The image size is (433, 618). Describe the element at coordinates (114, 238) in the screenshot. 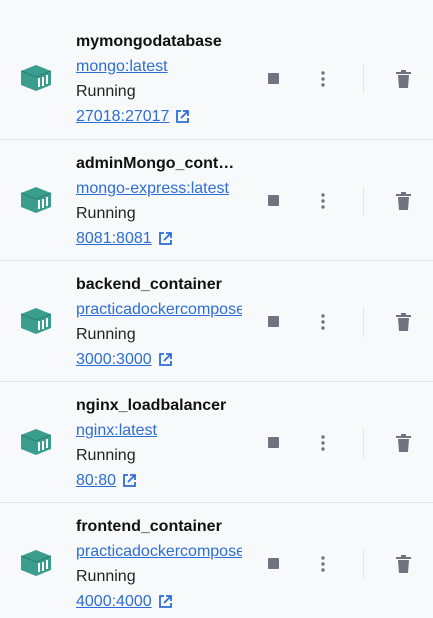

I see `port-label: 8081:8081` at that location.